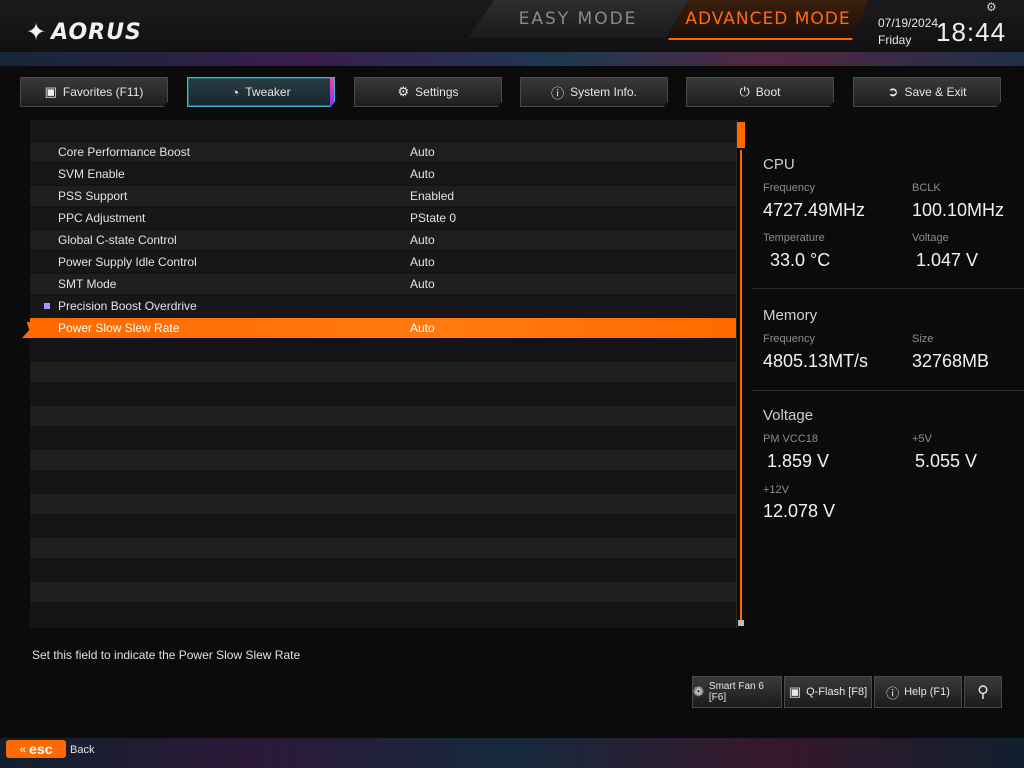 Image resolution: width=1024 pixels, height=768 pixels. I want to click on bclk-value: 100.10MHz, so click(958, 210).